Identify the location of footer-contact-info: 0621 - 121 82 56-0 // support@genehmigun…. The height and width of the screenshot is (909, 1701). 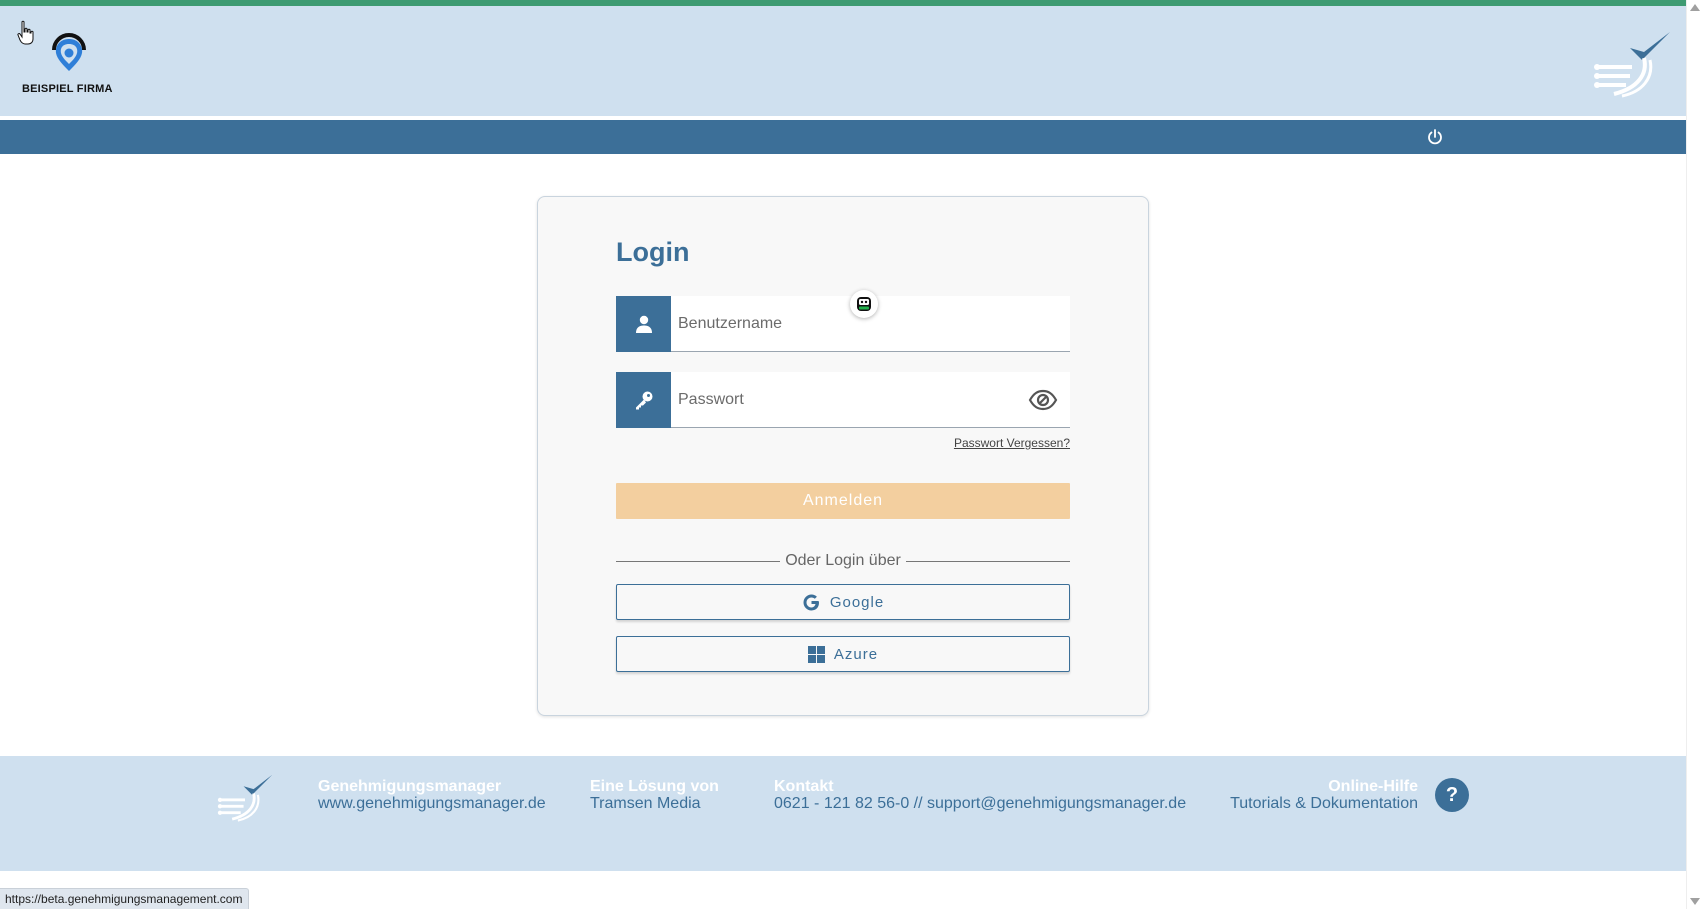
(980, 803).